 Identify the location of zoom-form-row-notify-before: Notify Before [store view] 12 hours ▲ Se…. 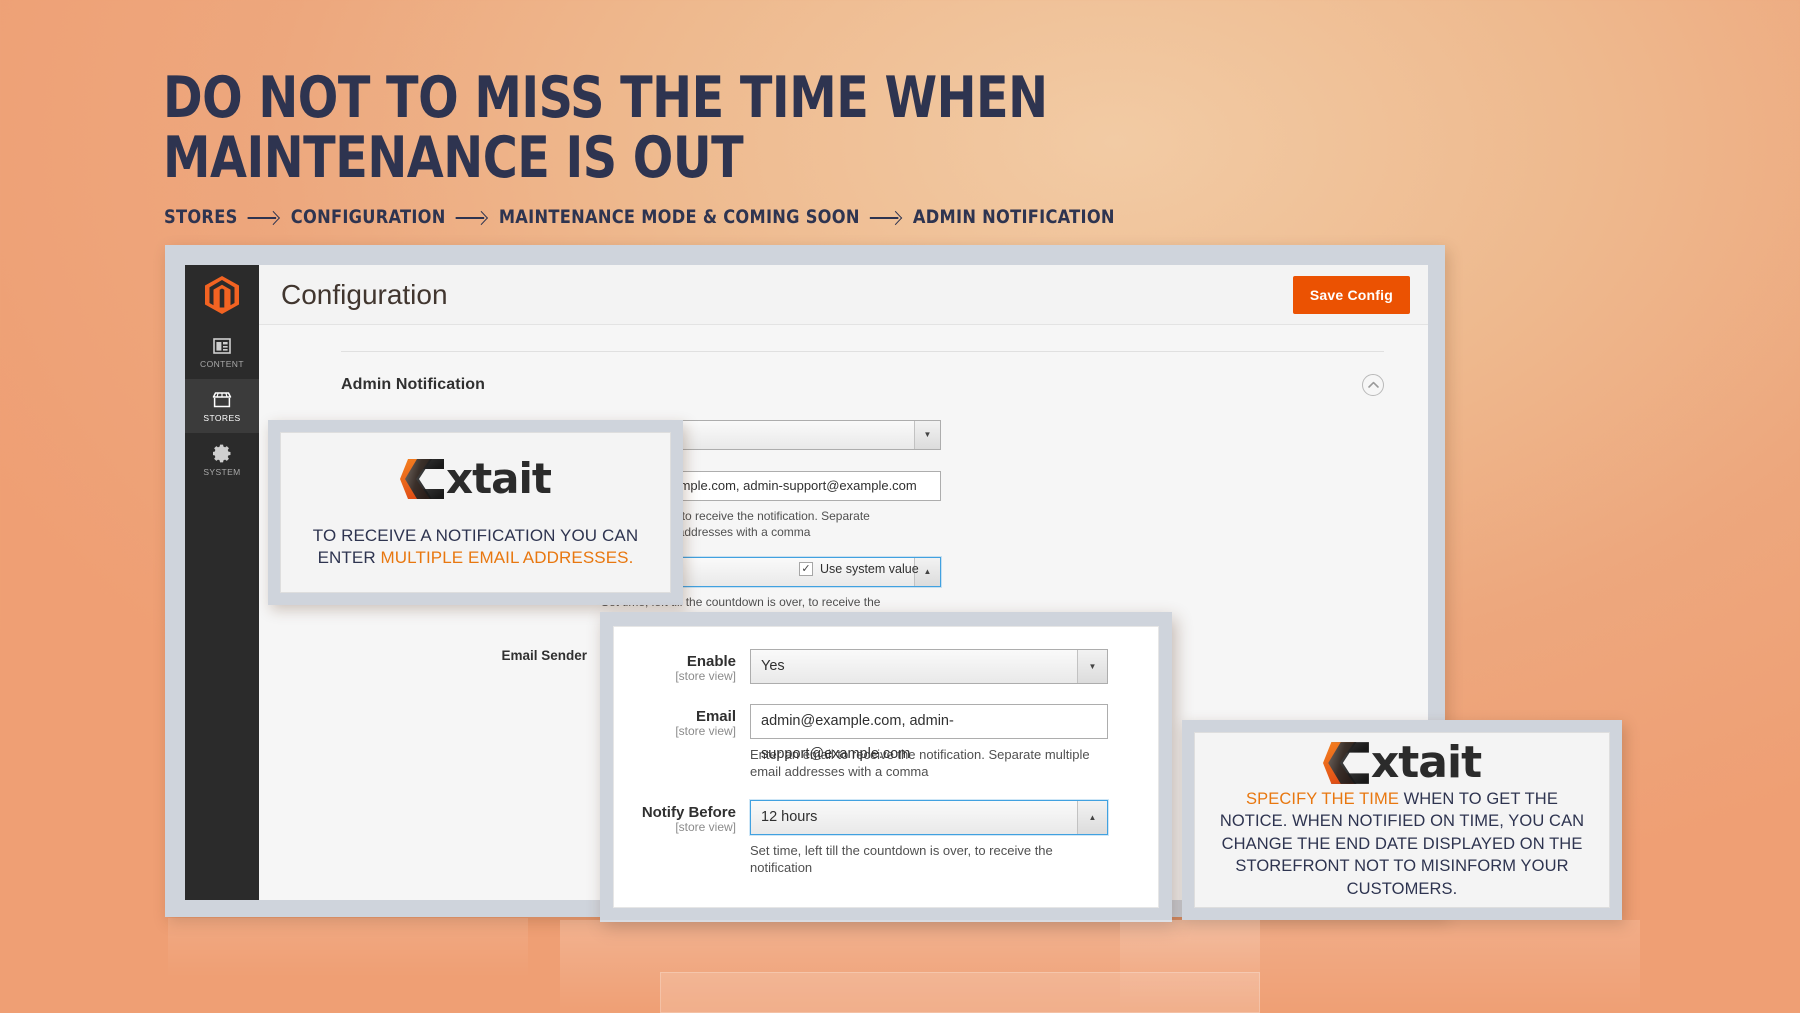
(880, 838).